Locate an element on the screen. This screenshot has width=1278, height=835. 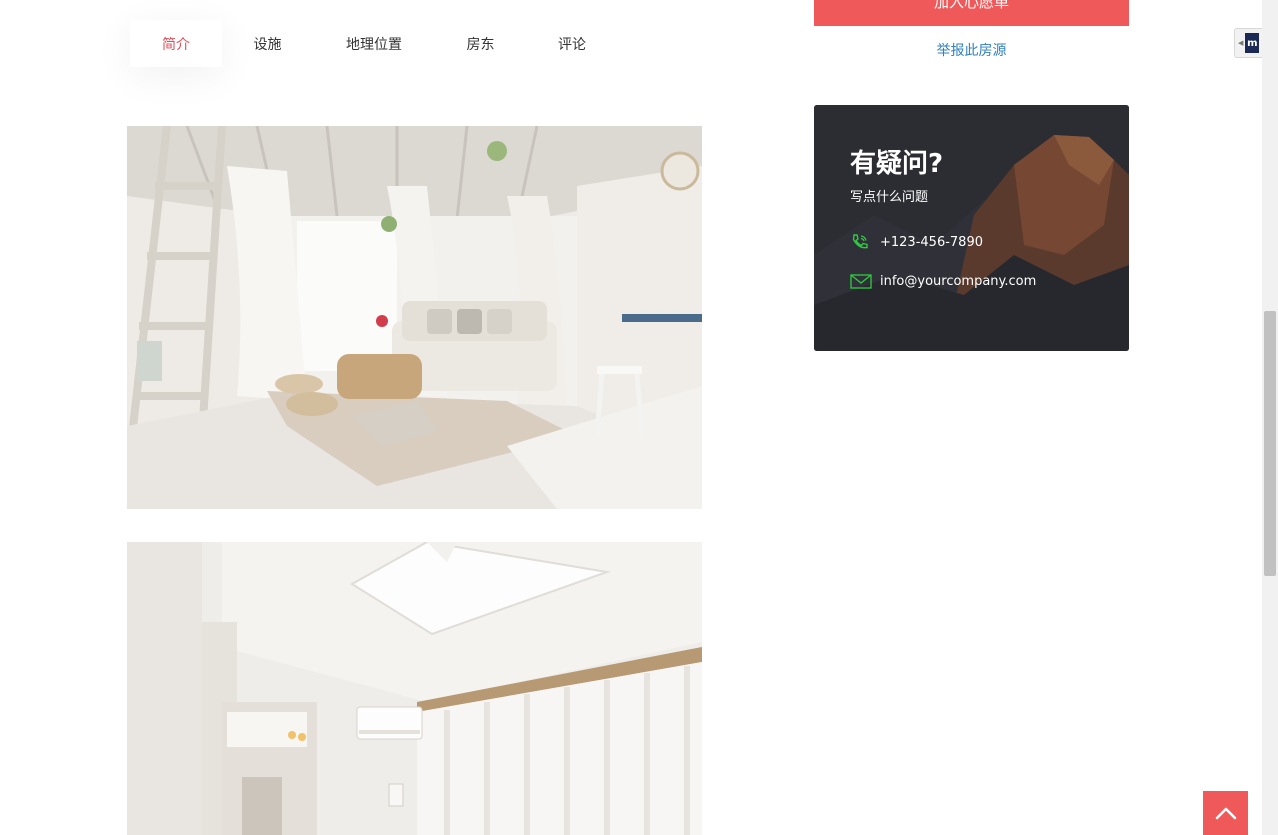
caret-left-icon: ◀ is located at coordinates (1241, 43).